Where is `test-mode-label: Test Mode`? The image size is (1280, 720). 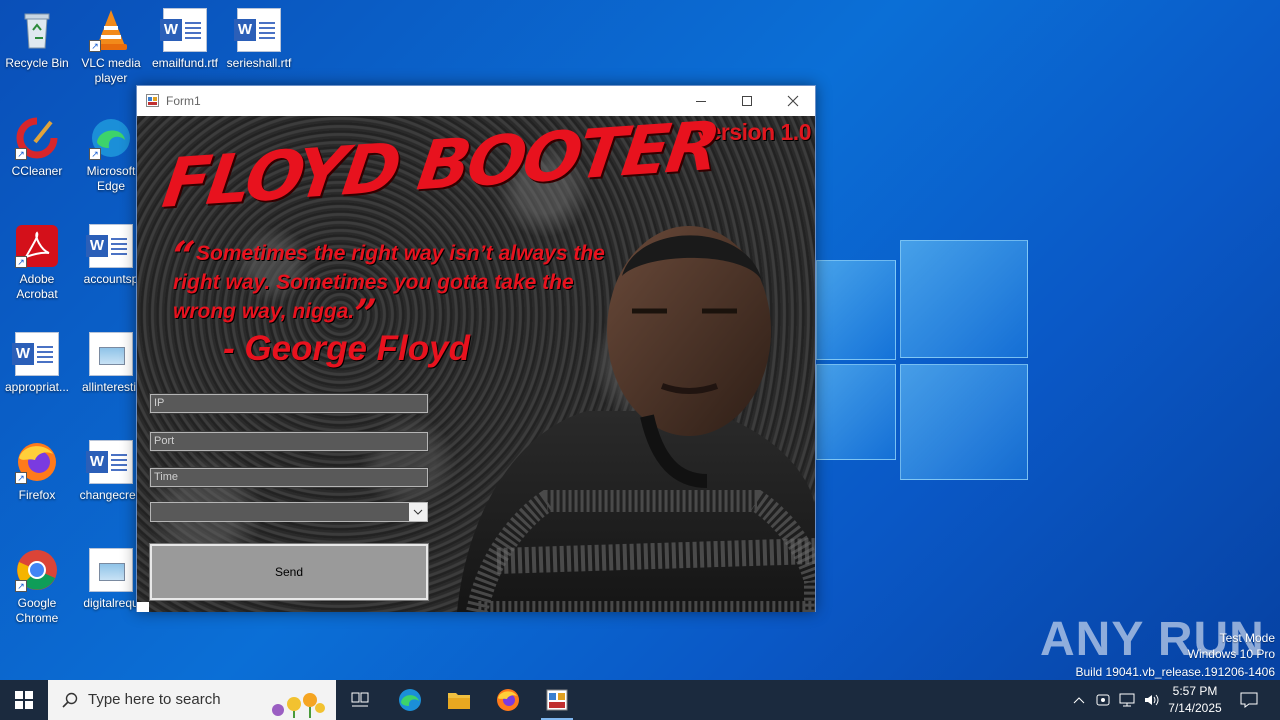 test-mode-label: Test Mode is located at coordinates (1247, 638).